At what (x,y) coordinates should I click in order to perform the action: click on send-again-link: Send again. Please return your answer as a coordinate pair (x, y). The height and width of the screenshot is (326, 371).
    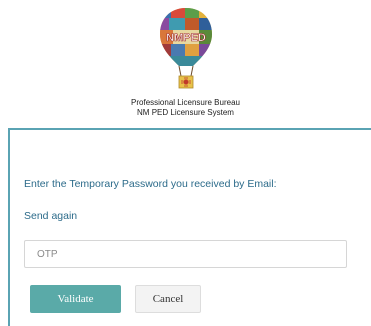
    Looking at the image, I should click on (50, 216).